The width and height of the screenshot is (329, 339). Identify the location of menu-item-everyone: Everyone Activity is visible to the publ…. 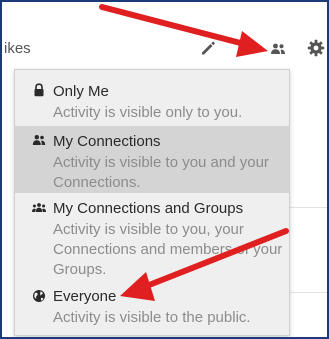
(152, 309).